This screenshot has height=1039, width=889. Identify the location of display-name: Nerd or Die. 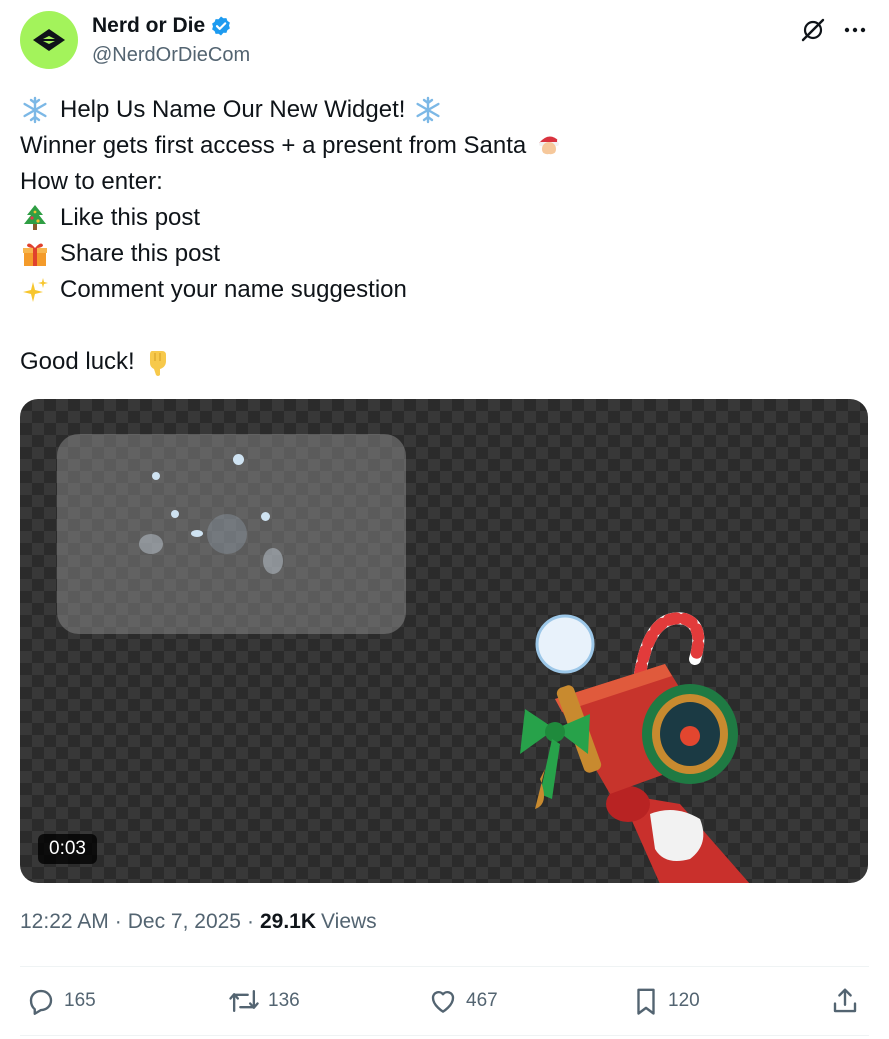
(148, 26).